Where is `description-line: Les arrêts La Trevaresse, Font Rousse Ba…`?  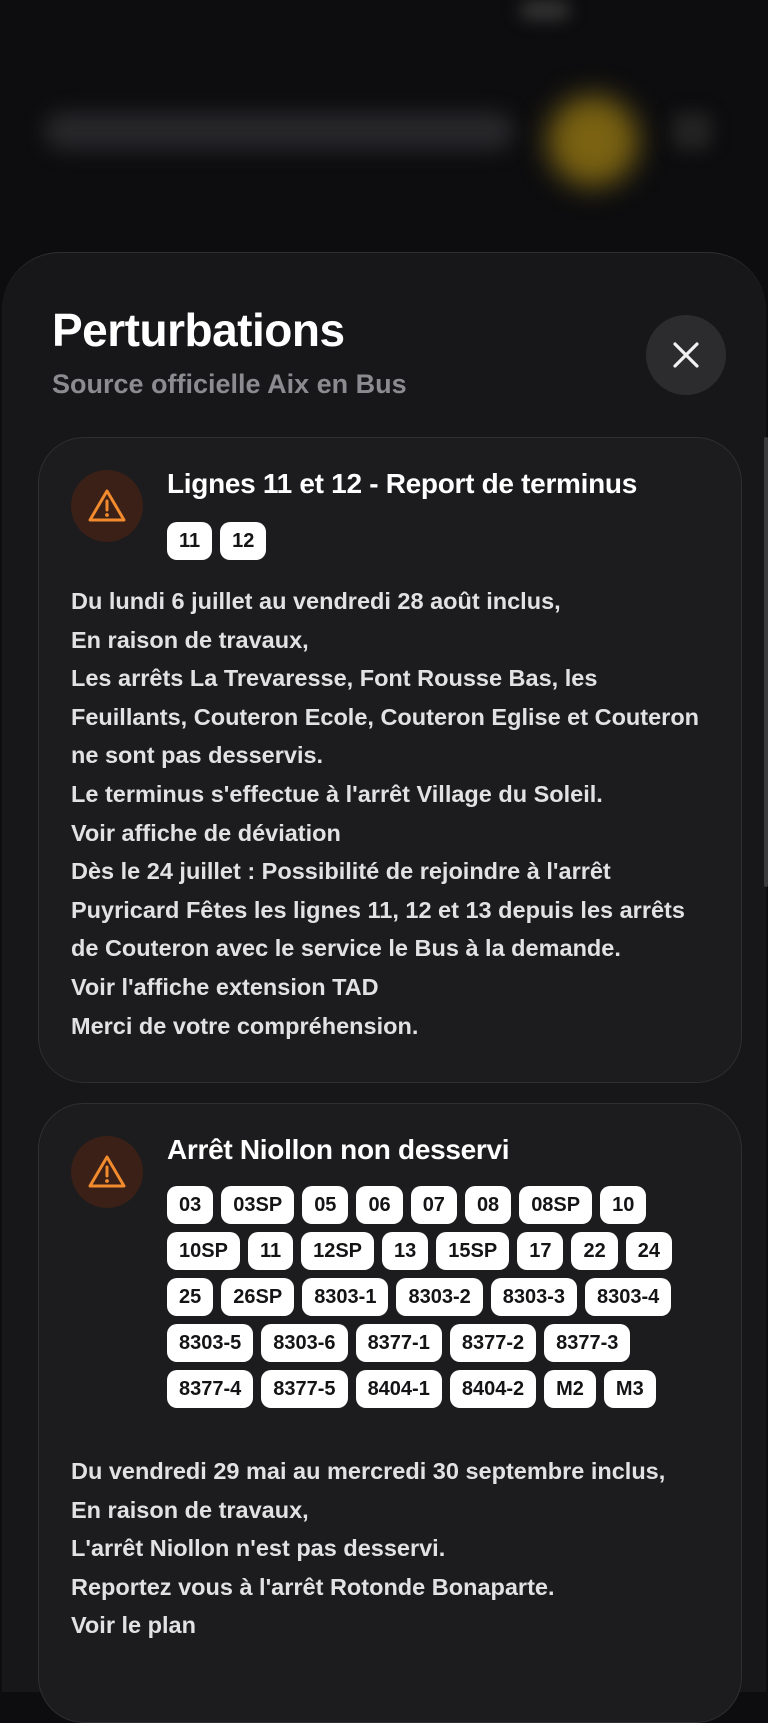 description-line: Les arrêts La Trevaresse, Font Rousse Ba… is located at coordinates (334, 678).